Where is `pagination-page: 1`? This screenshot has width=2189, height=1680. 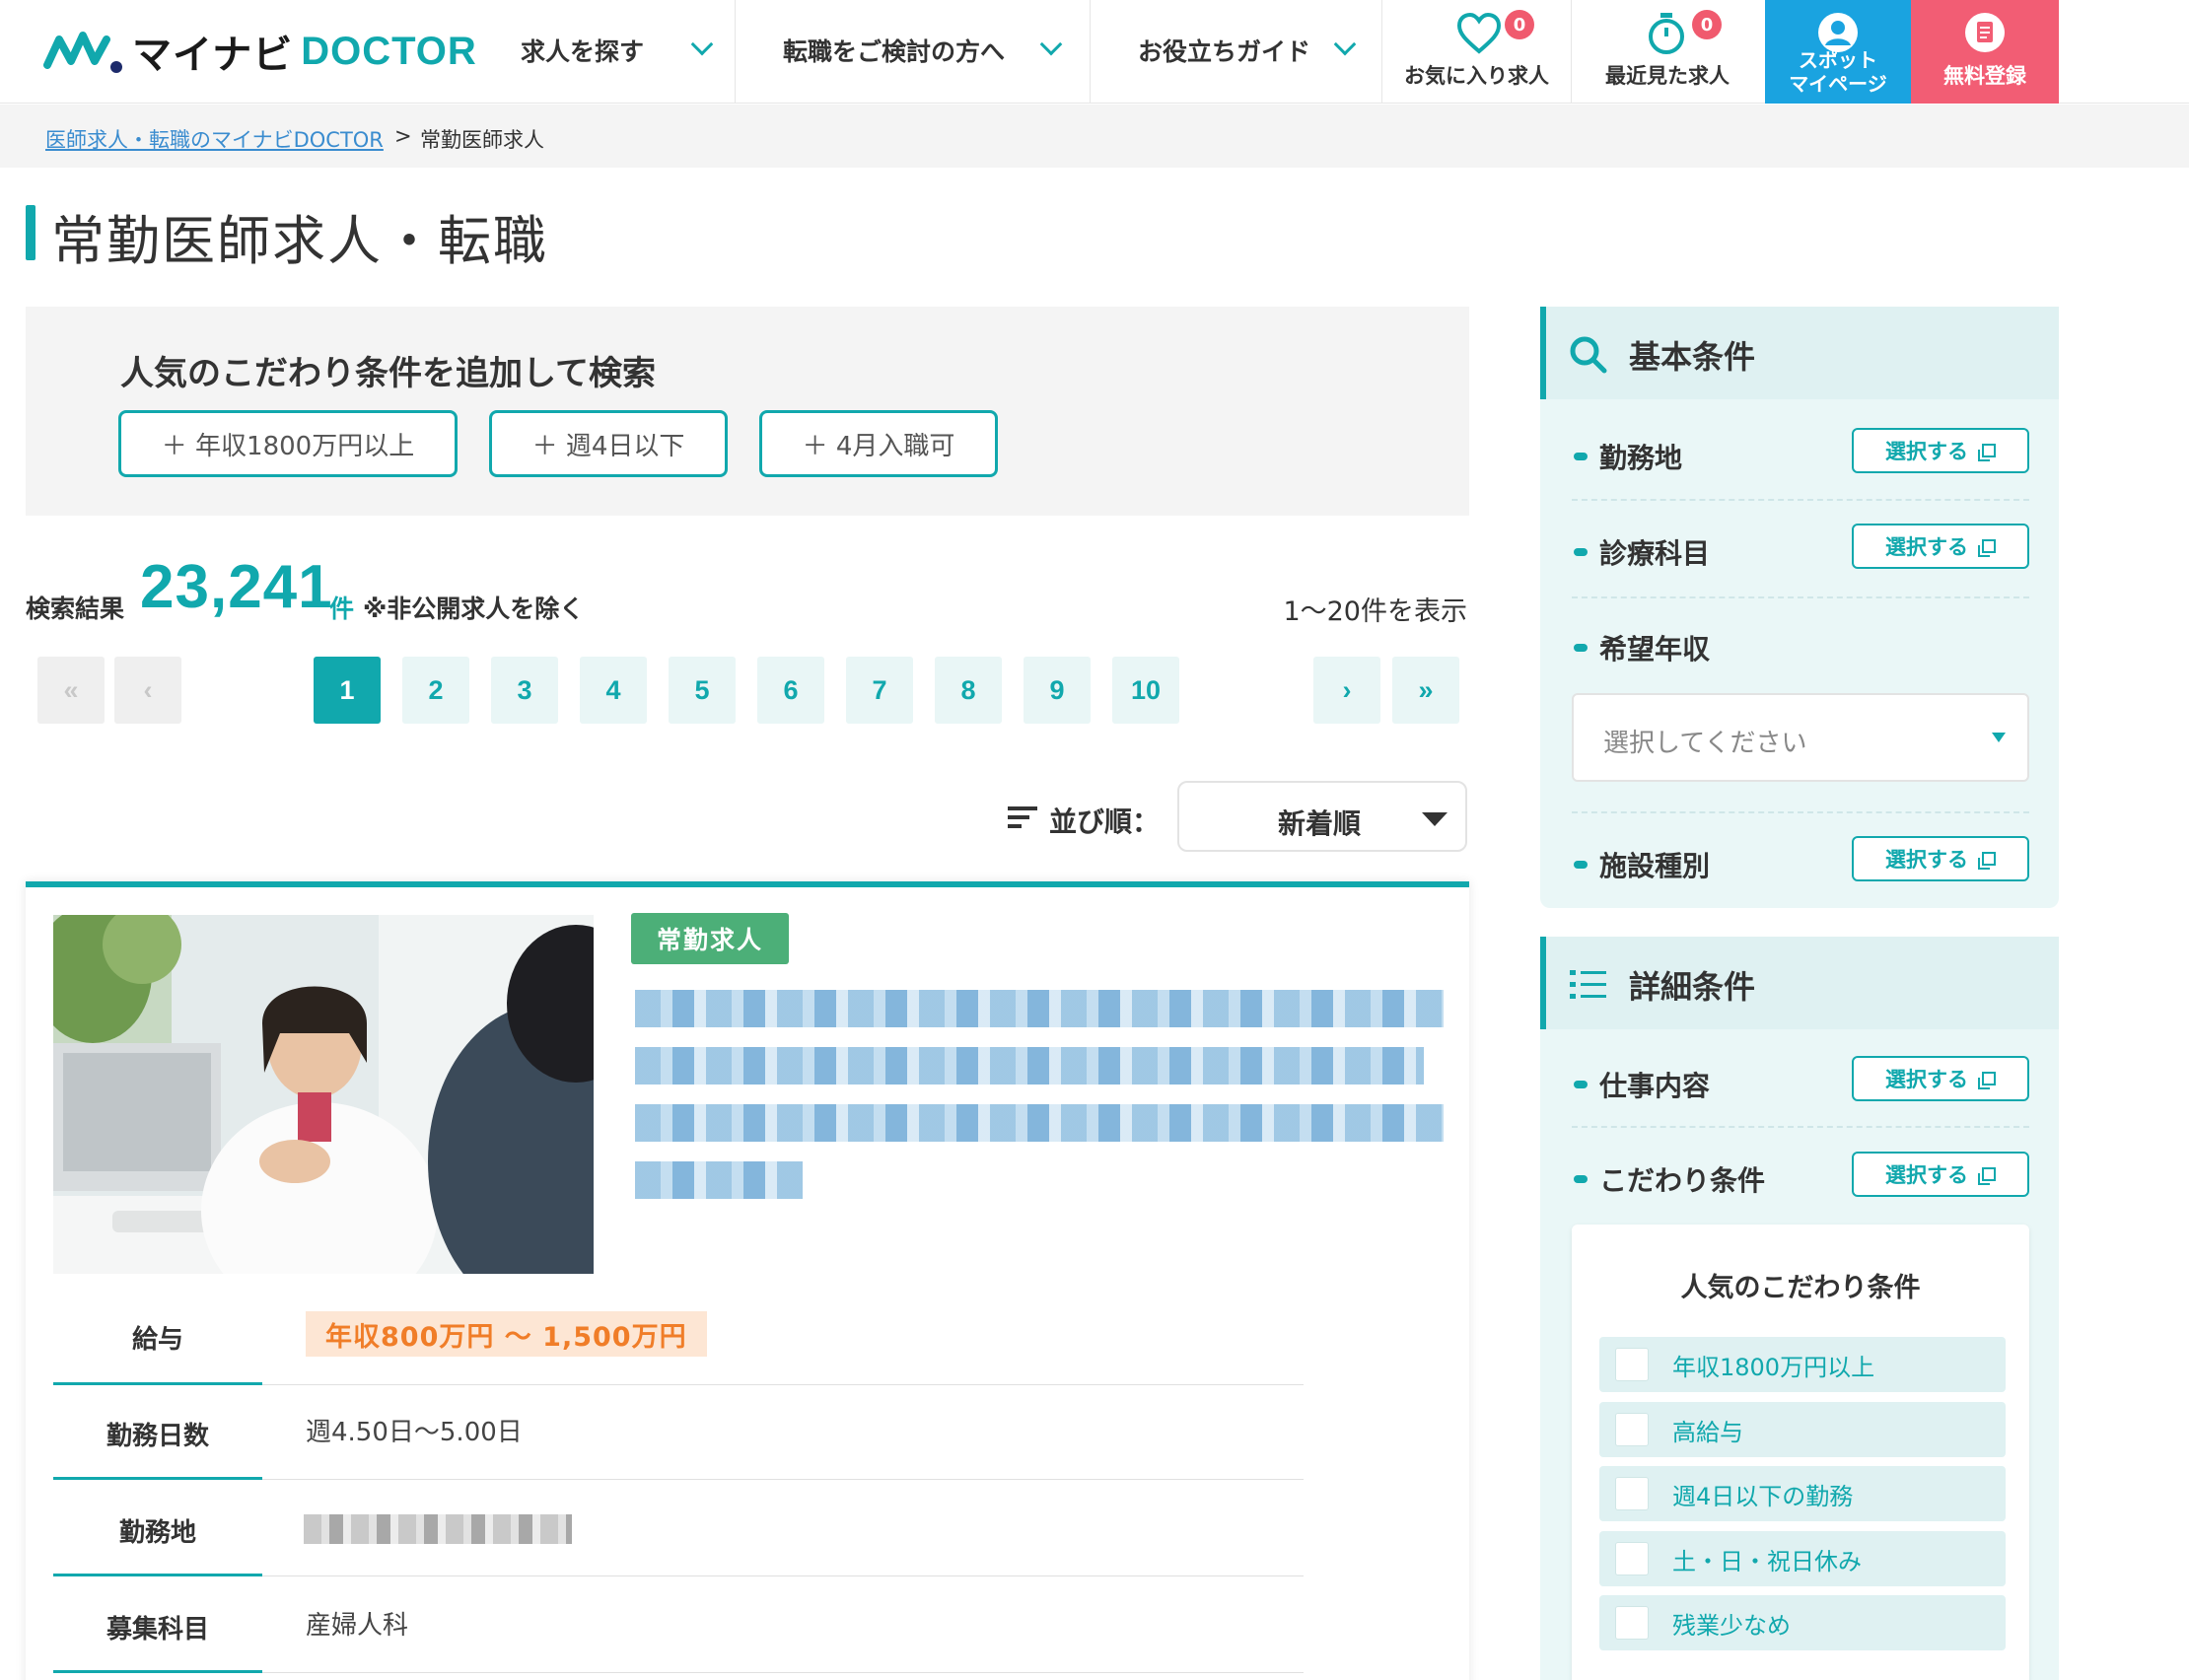 pagination-page: 1 is located at coordinates (347, 690).